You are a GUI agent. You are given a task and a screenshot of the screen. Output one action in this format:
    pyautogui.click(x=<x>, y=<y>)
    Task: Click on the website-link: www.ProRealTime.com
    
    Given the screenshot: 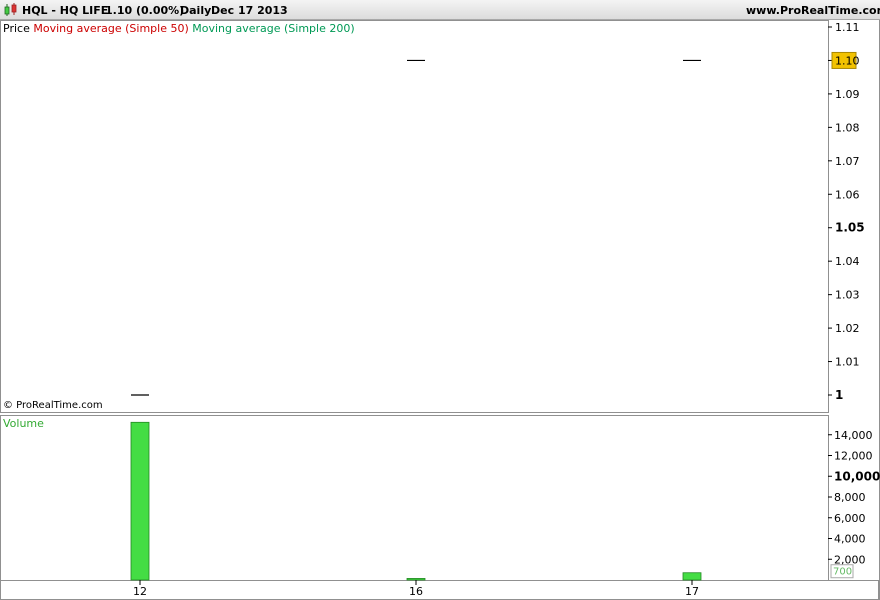 What is the action you would take?
    pyautogui.click(x=813, y=10)
    